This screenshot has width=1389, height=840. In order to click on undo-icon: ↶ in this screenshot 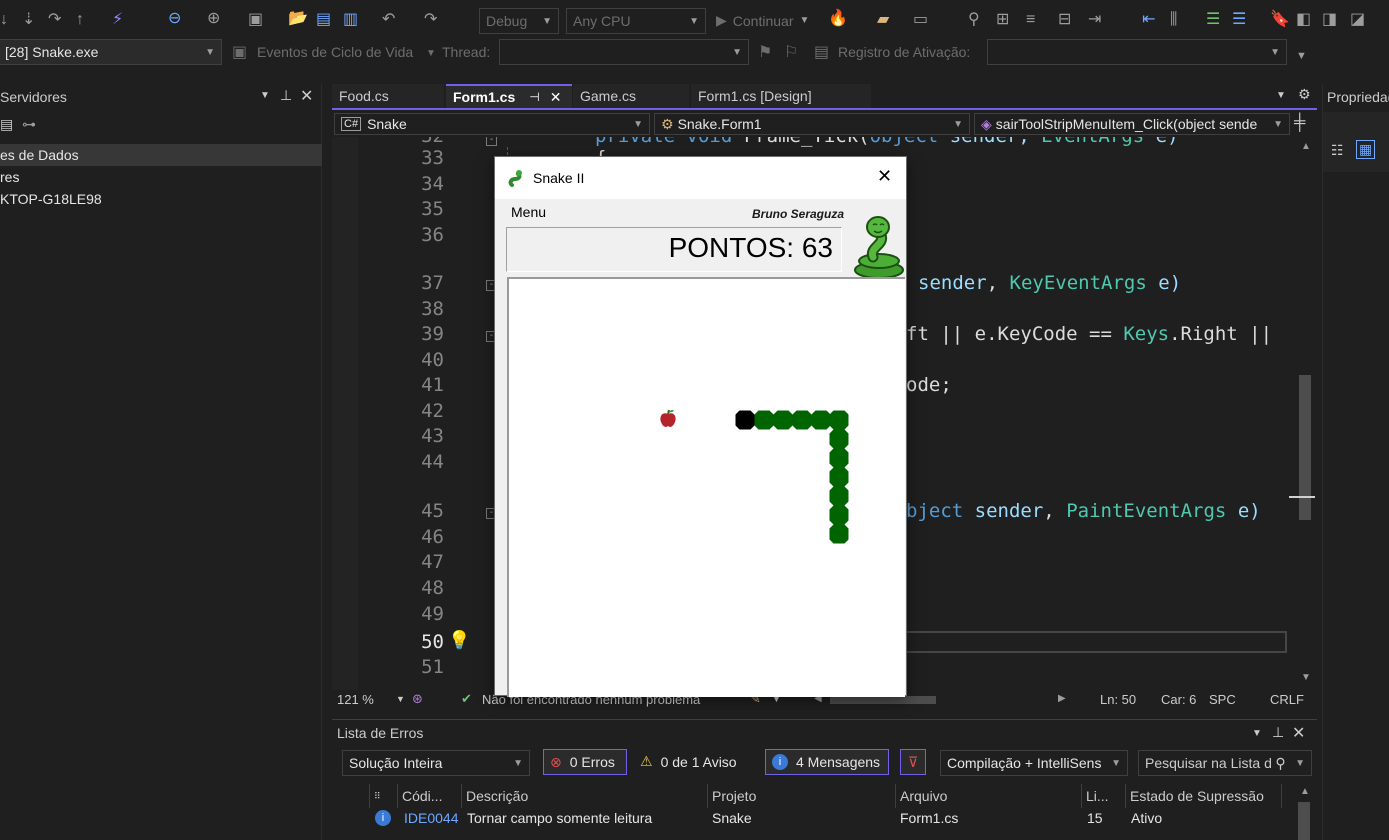, I will do `click(388, 20)`.